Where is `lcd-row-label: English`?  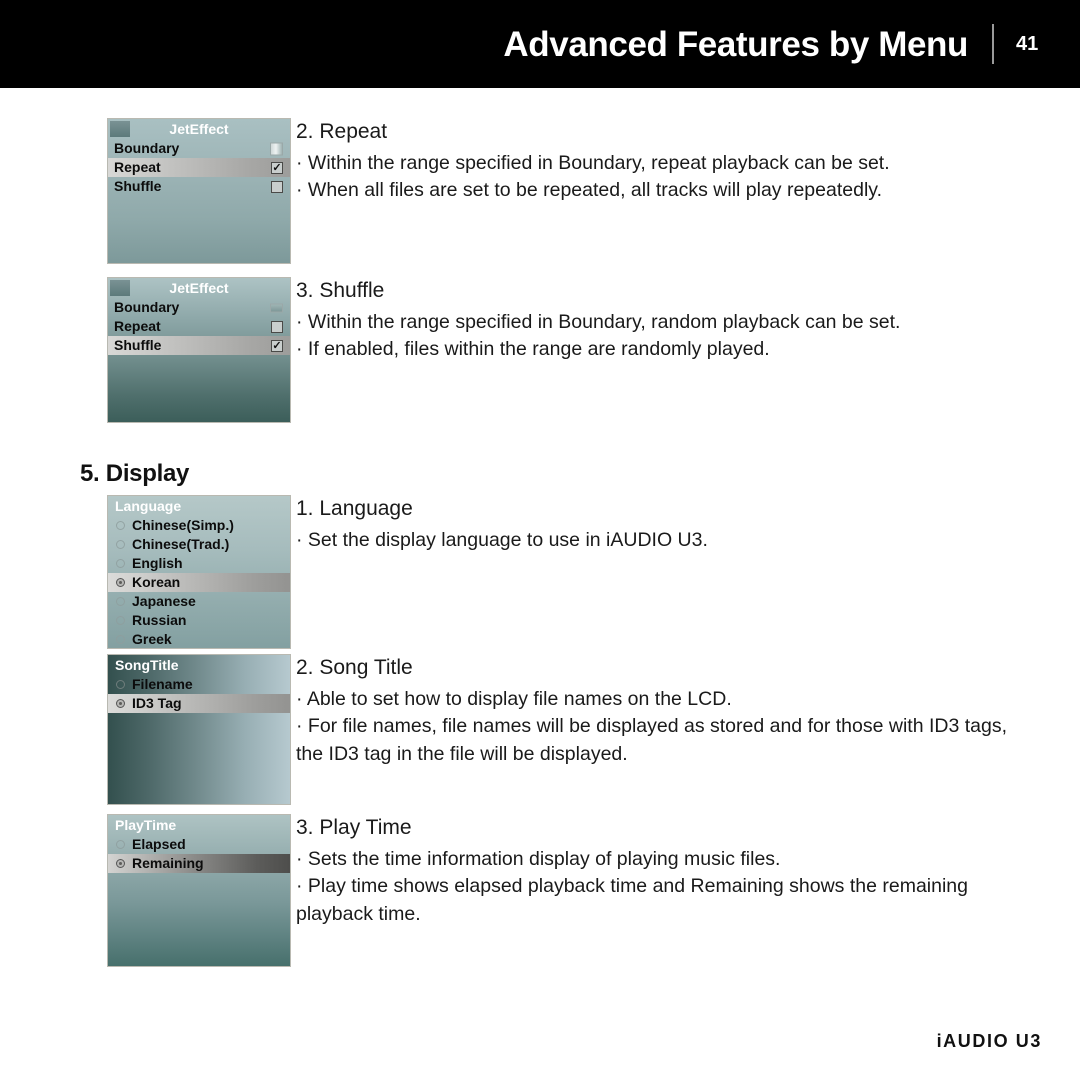
lcd-row-label: English is located at coordinates (157, 563).